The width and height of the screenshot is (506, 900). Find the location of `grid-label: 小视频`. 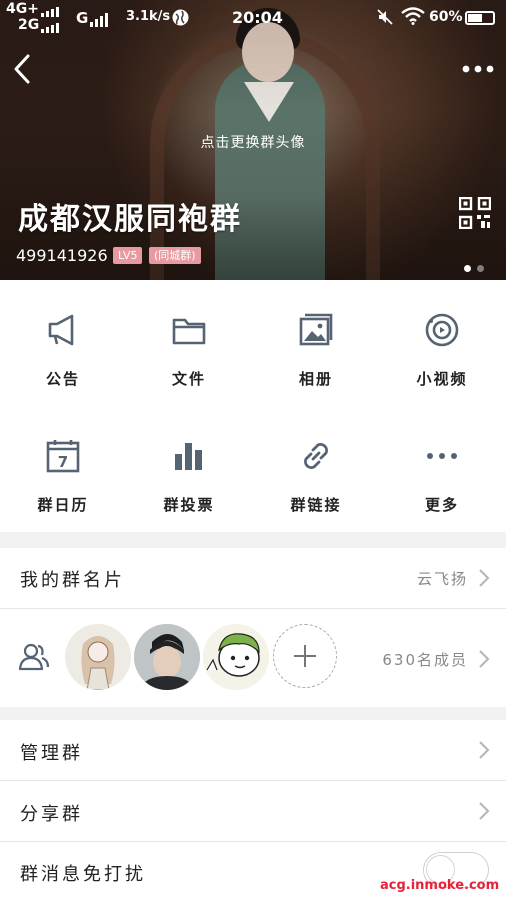

grid-label: 小视频 is located at coordinates (442, 379).